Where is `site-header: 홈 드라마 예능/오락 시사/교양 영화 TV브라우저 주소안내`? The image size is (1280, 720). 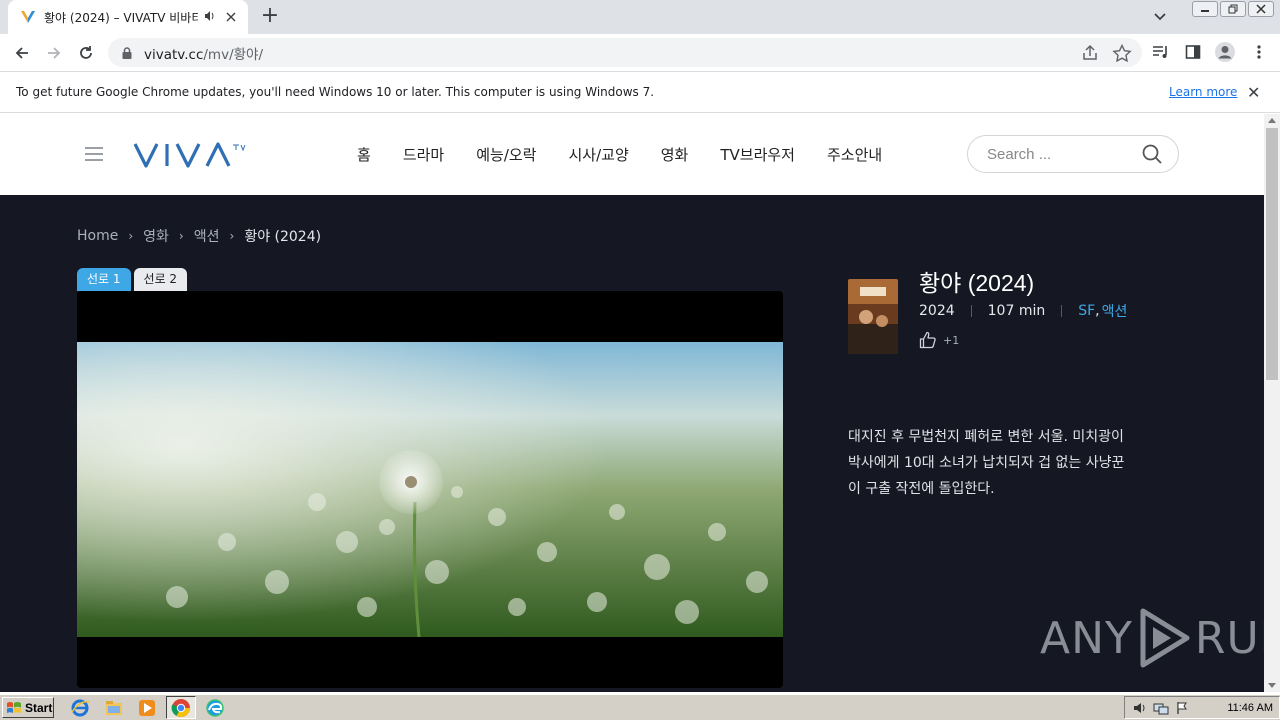 site-header: 홈 드라마 예능/오락 시사/교양 영화 TV브라우저 주소안내 is located at coordinates (632, 154).